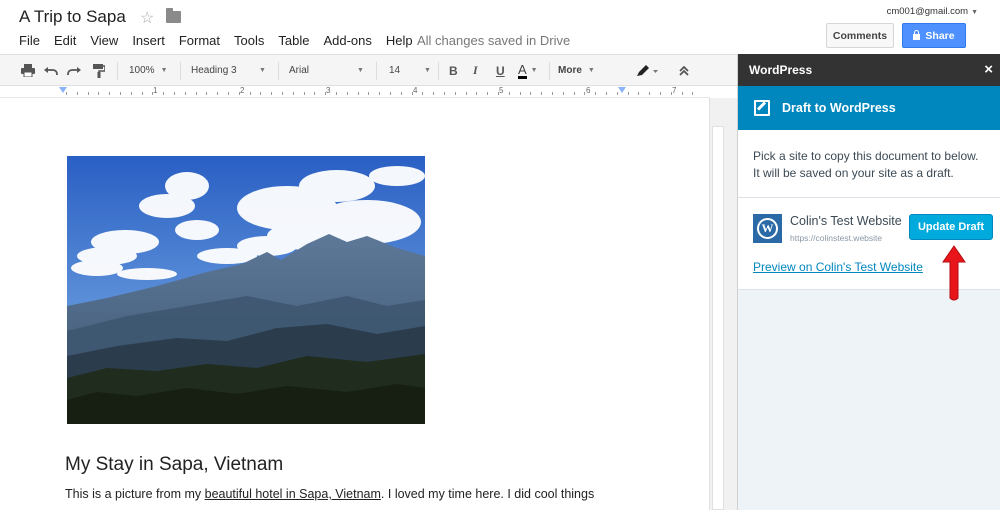 This screenshot has height=510, width=1000. Describe the element at coordinates (199, 40) in the screenshot. I see `menu-format: Format` at that location.